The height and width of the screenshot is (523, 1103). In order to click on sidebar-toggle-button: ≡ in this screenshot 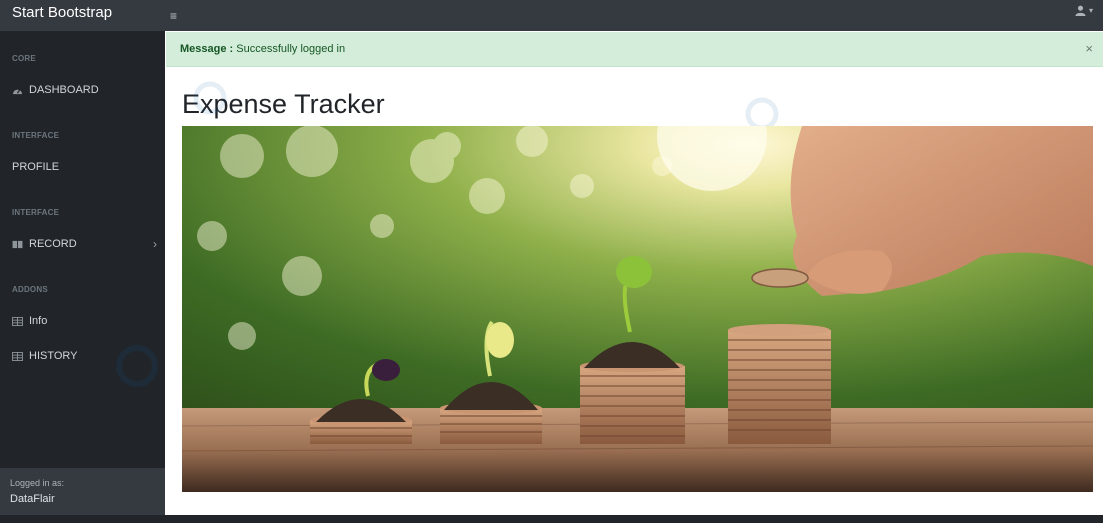, I will do `click(173, 16)`.